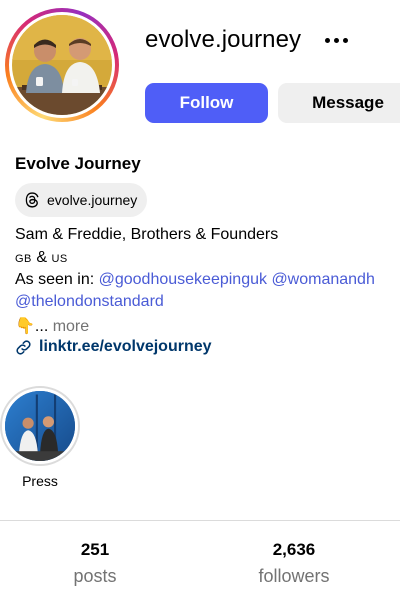 The height and width of the screenshot is (600, 400). Describe the element at coordinates (71, 326) in the screenshot. I see `bio-more-button: more` at that location.